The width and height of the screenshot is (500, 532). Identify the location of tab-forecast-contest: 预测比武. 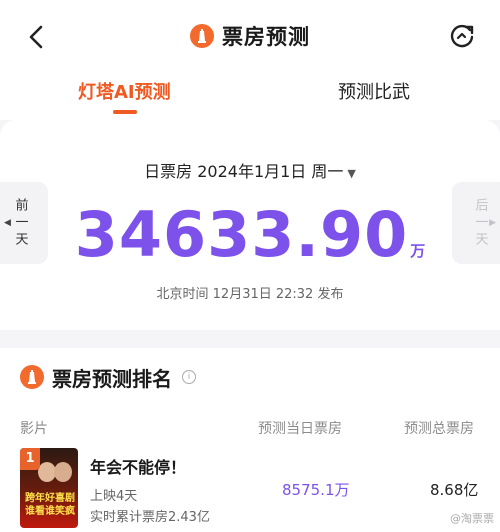
(374, 91).